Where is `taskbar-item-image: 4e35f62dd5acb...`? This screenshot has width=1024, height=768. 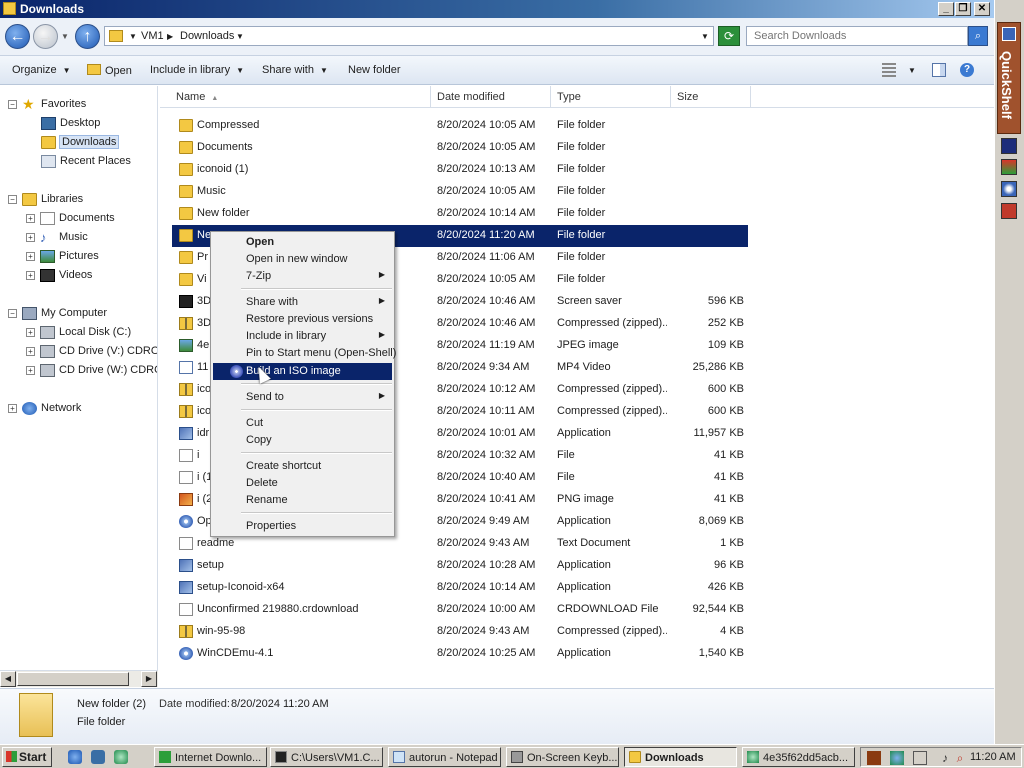
taskbar-item-image: 4e35f62dd5acb... is located at coordinates (798, 757).